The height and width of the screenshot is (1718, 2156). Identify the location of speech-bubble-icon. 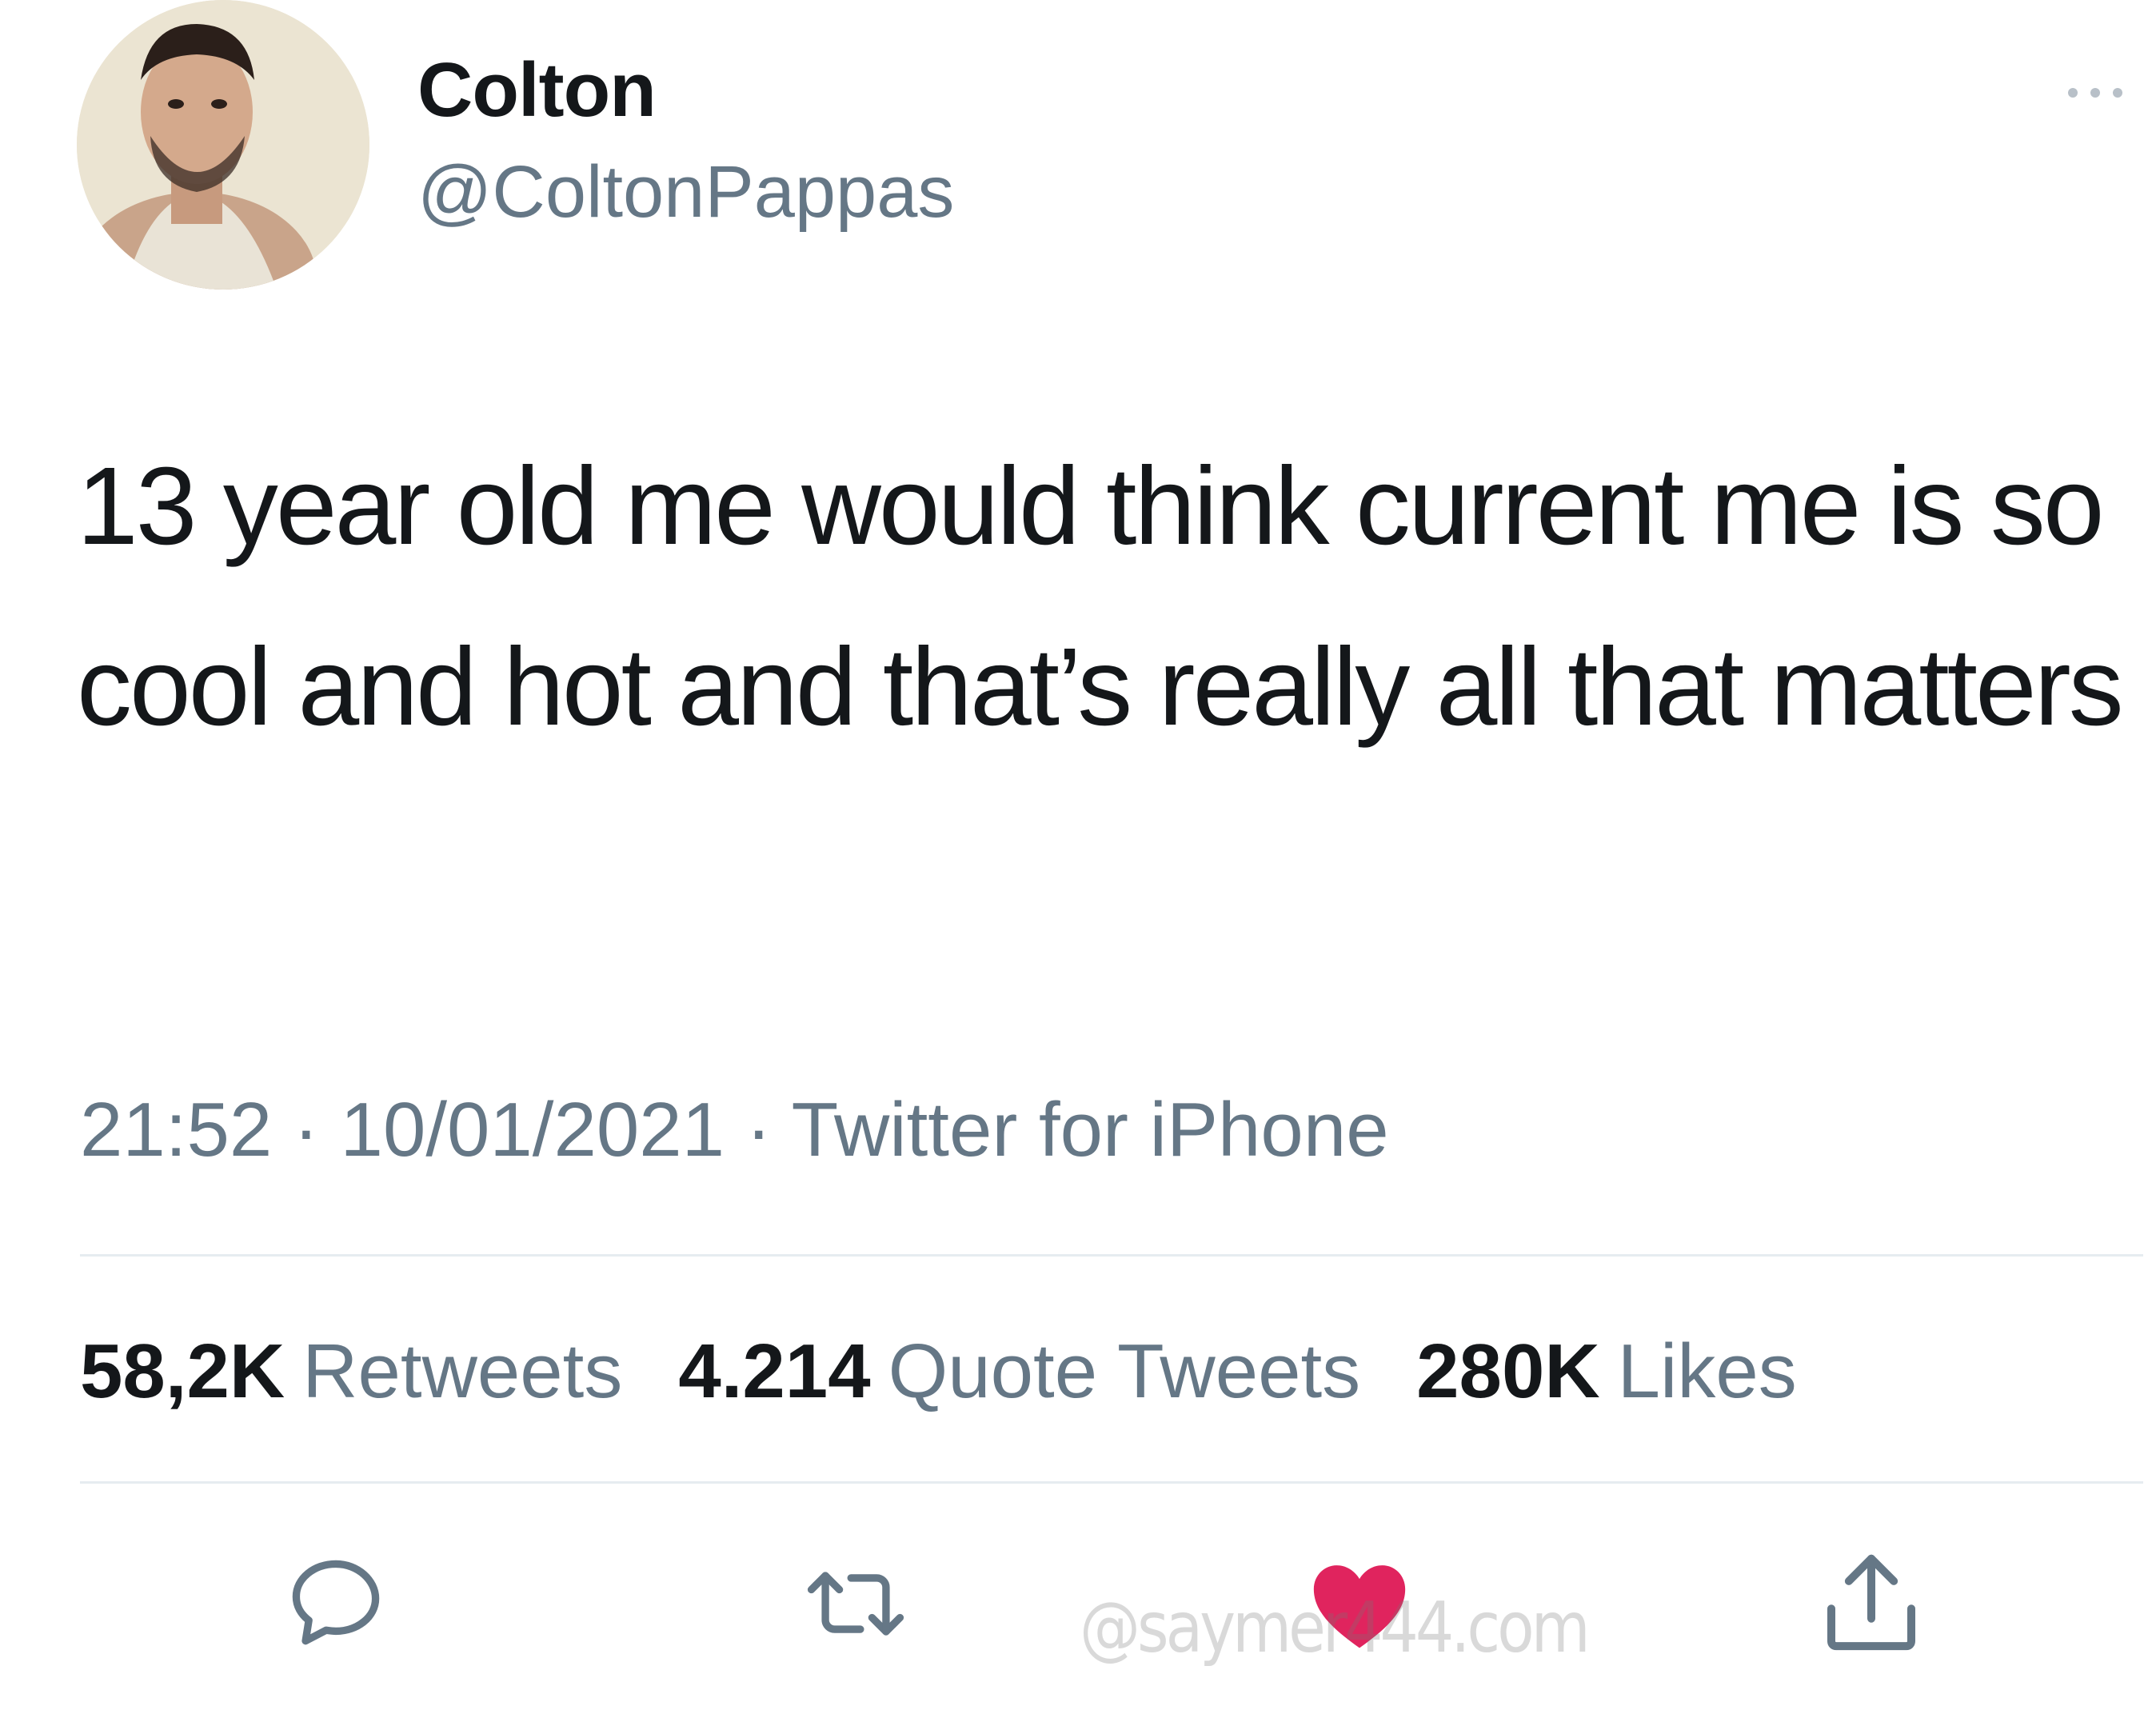
(336, 1602).